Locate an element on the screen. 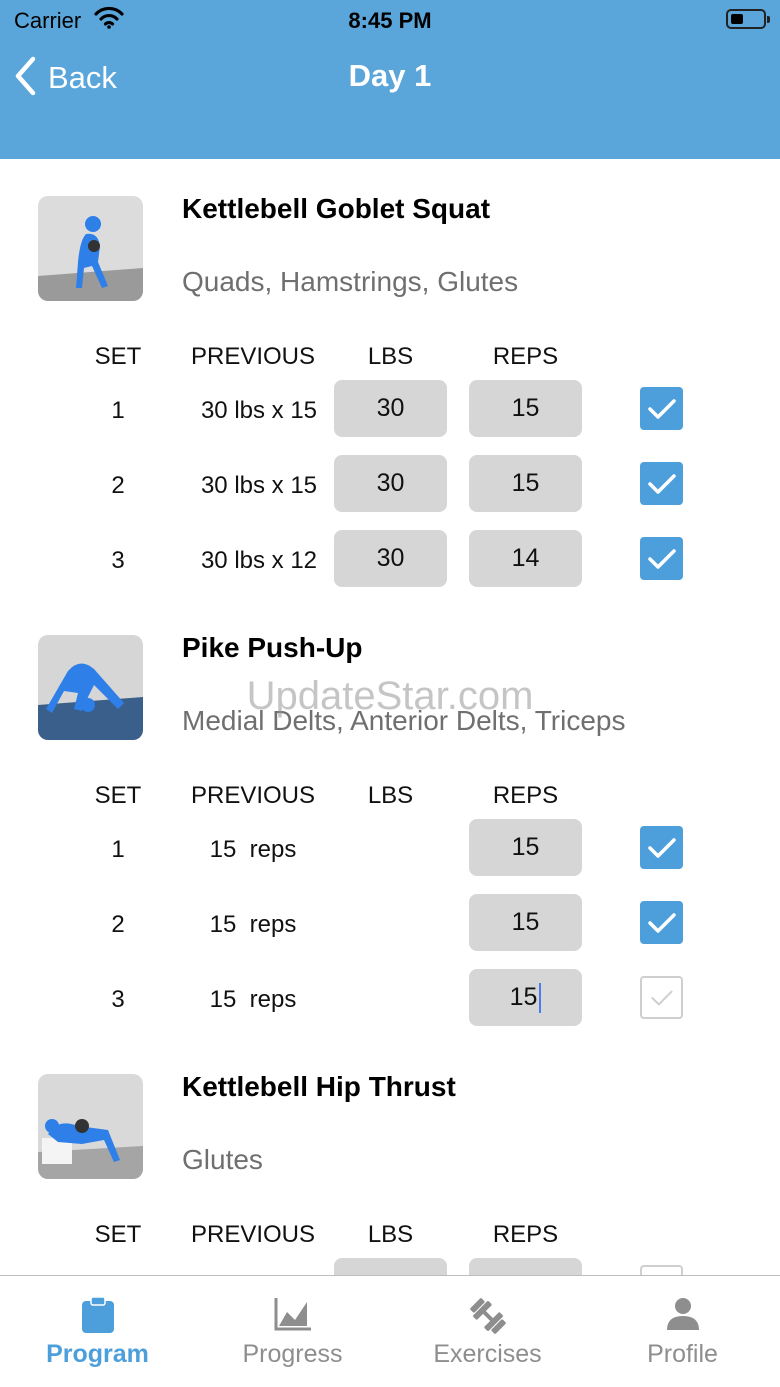 The height and width of the screenshot is (1387, 780). reps-input is located at coordinates (525, 1266).